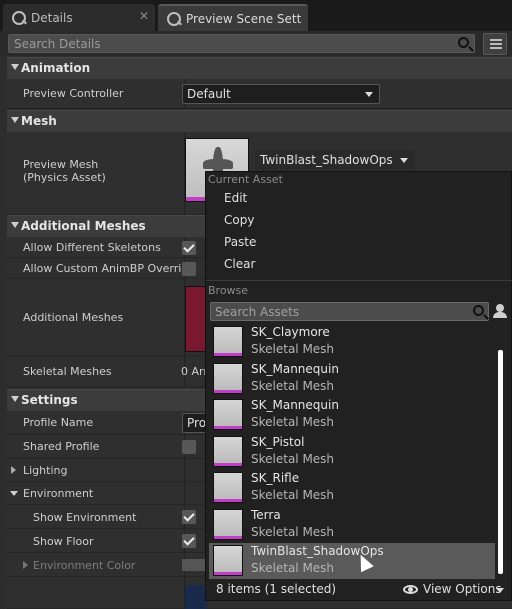  What do you see at coordinates (326, 160) in the screenshot?
I see `dropdown-value: TwinBlast_ShadowOps` at bounding box center [326, 160].